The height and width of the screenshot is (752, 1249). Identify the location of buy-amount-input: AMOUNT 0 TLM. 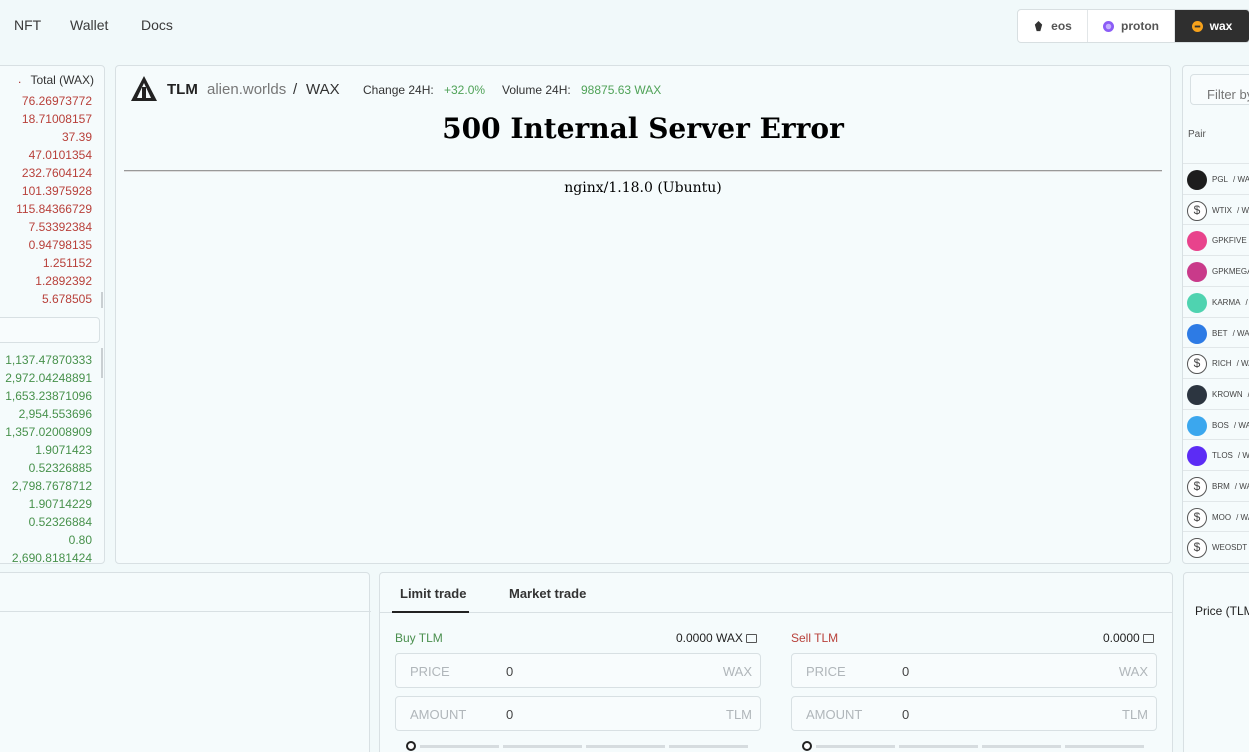
(578, 713).